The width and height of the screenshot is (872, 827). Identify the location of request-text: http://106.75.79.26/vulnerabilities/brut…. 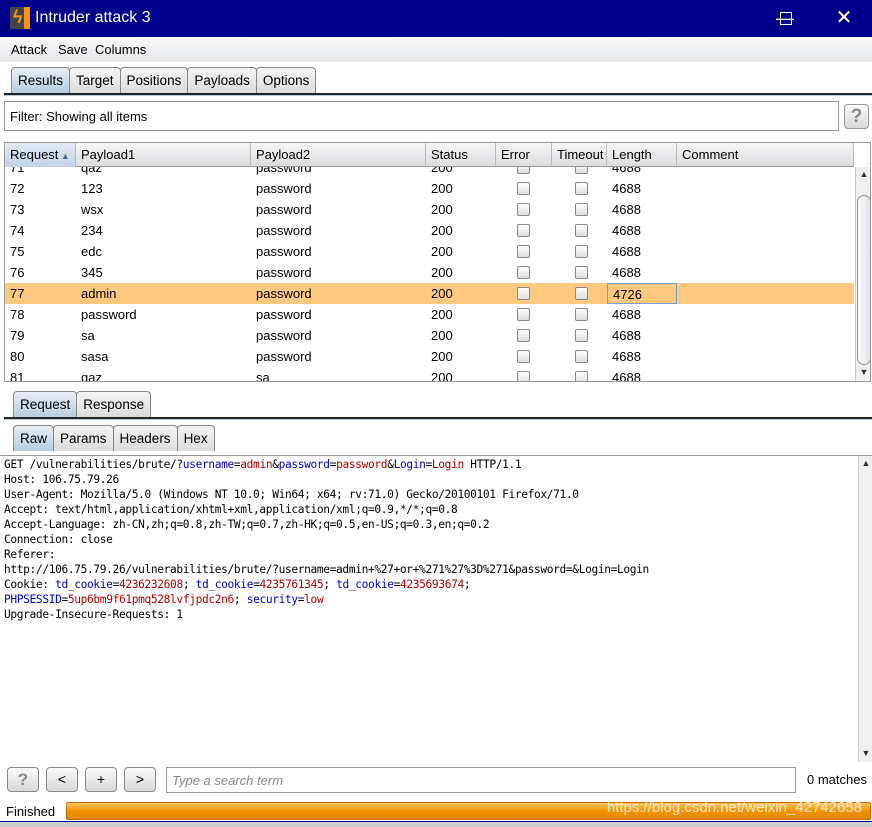
(326, 569).